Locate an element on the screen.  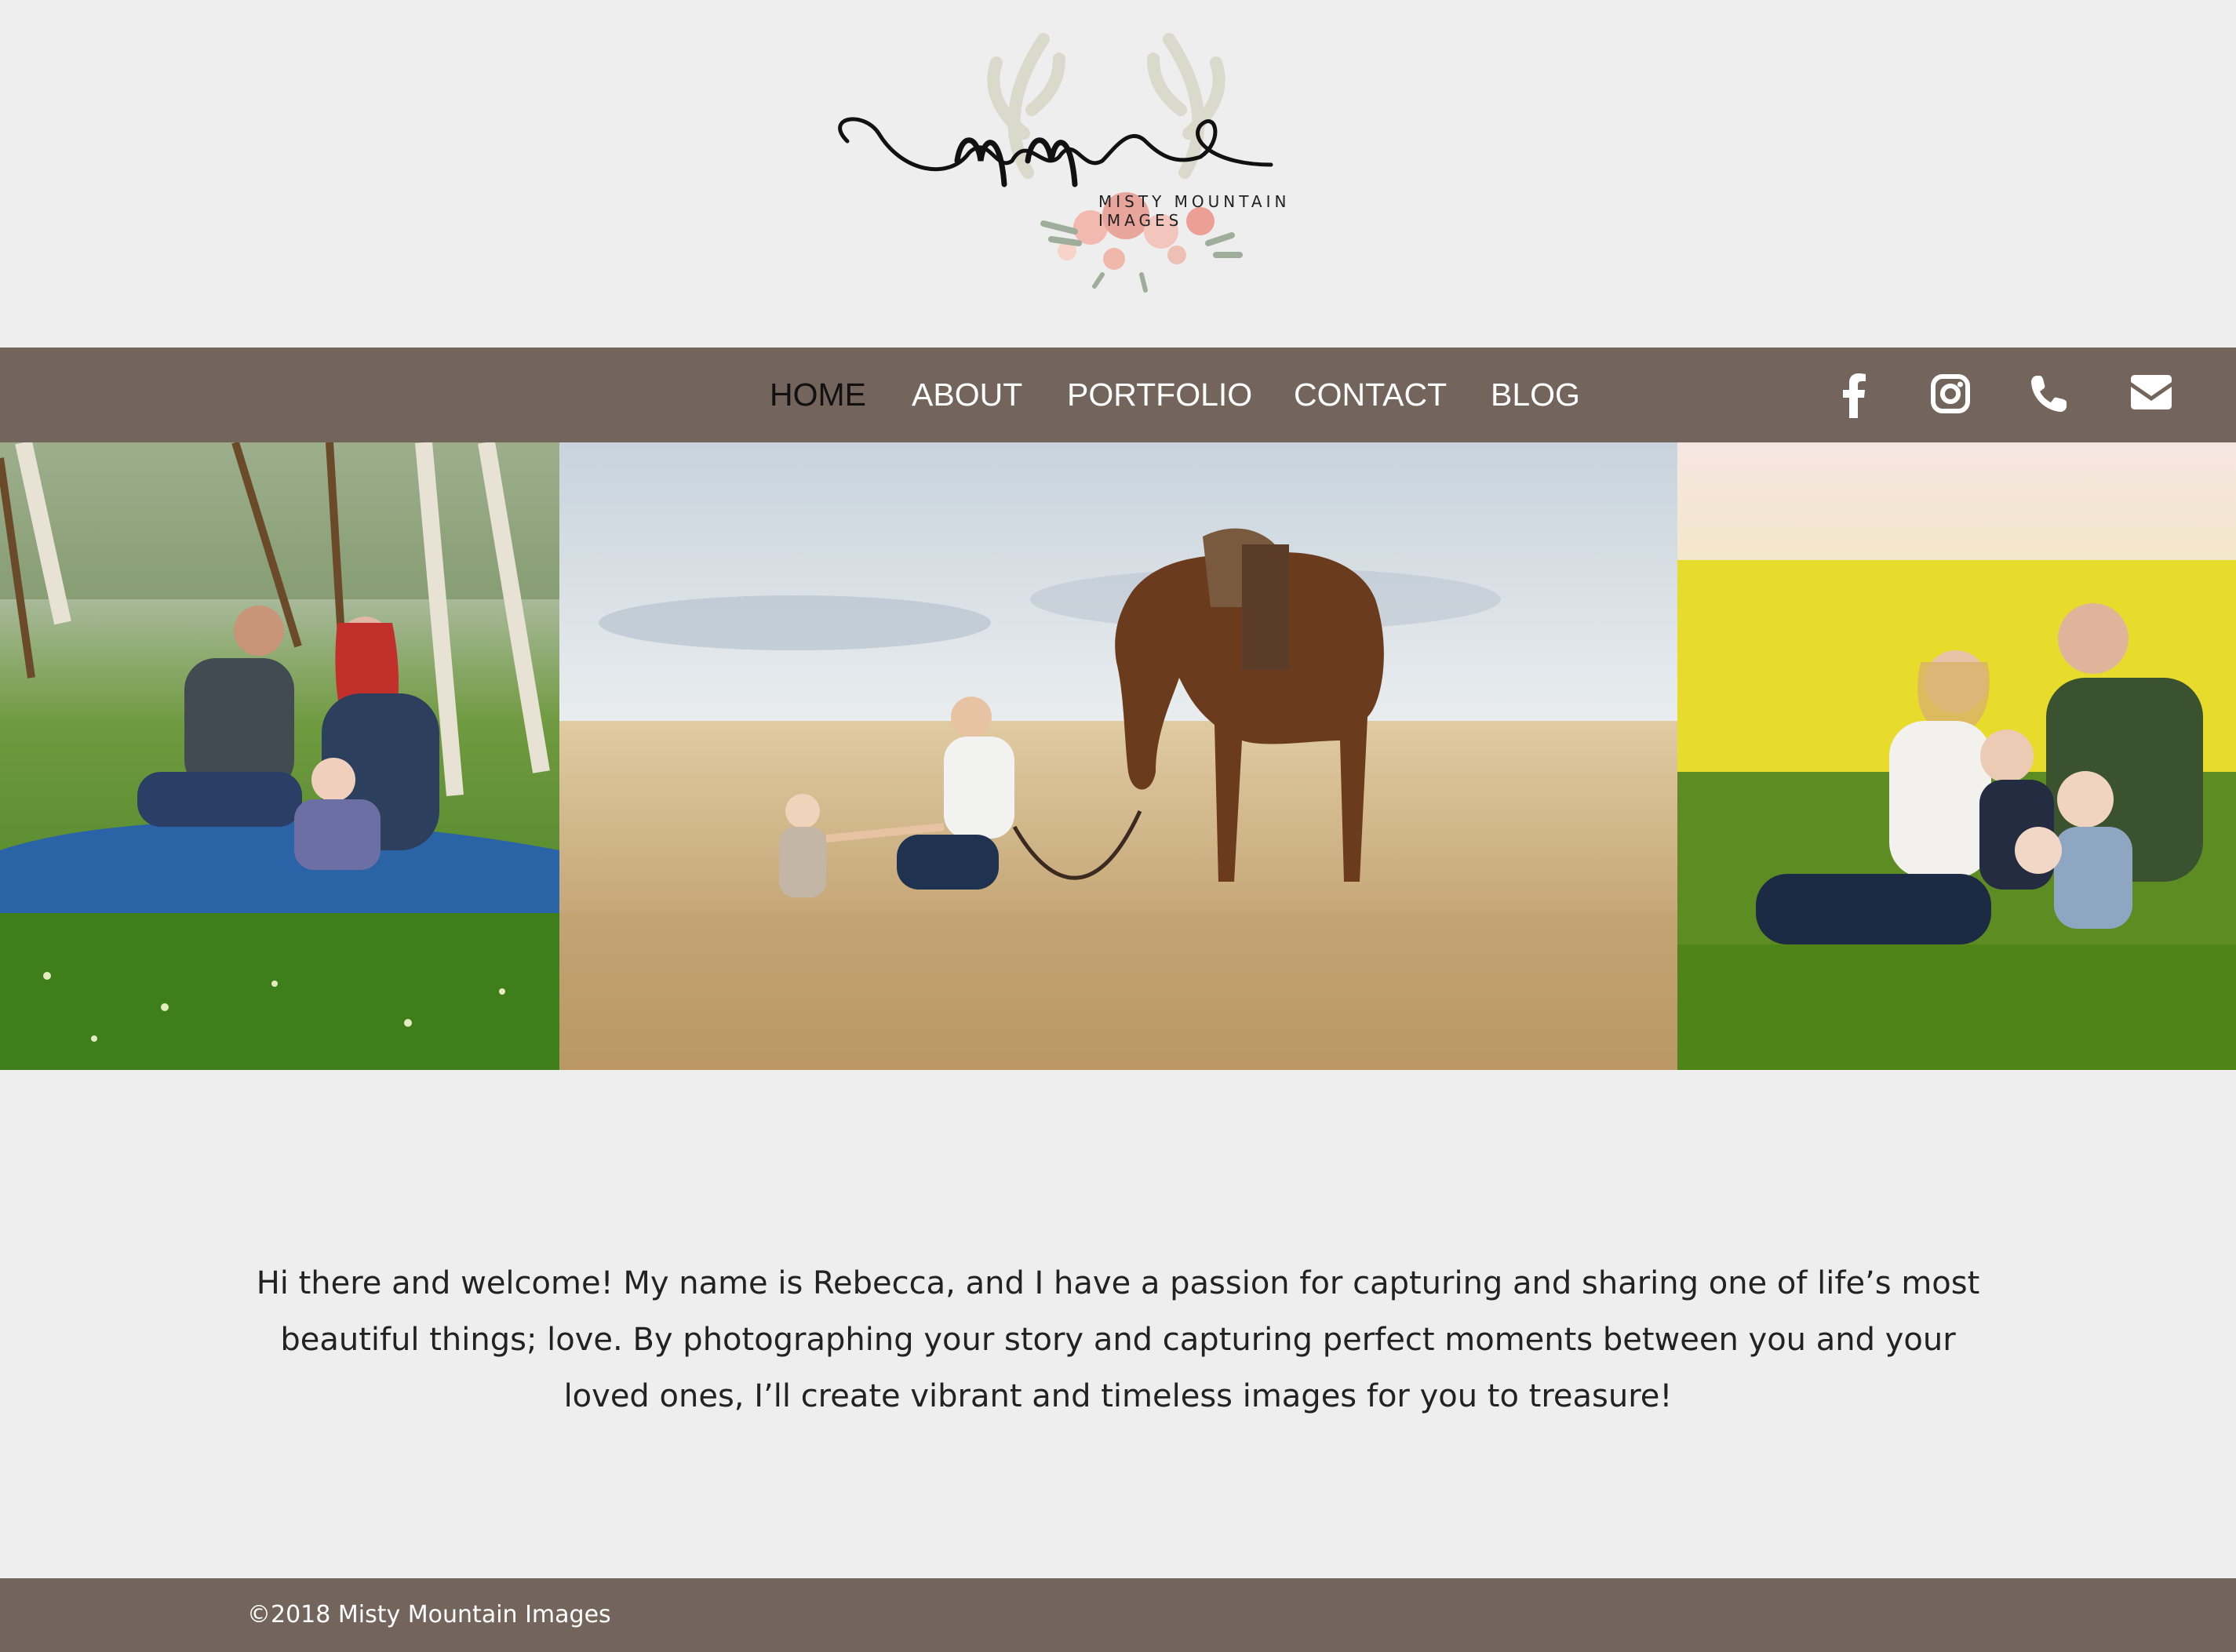
logo-graphic is located at coordinates (1055, 163).